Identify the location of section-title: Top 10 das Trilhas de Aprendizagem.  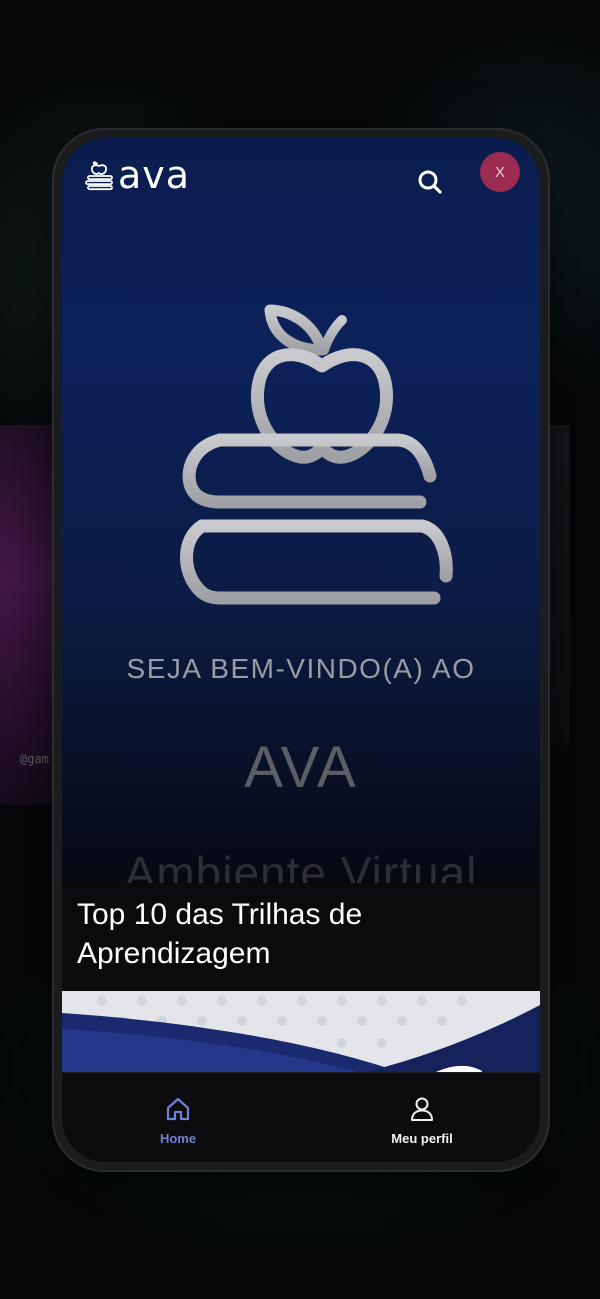
(220, 934).